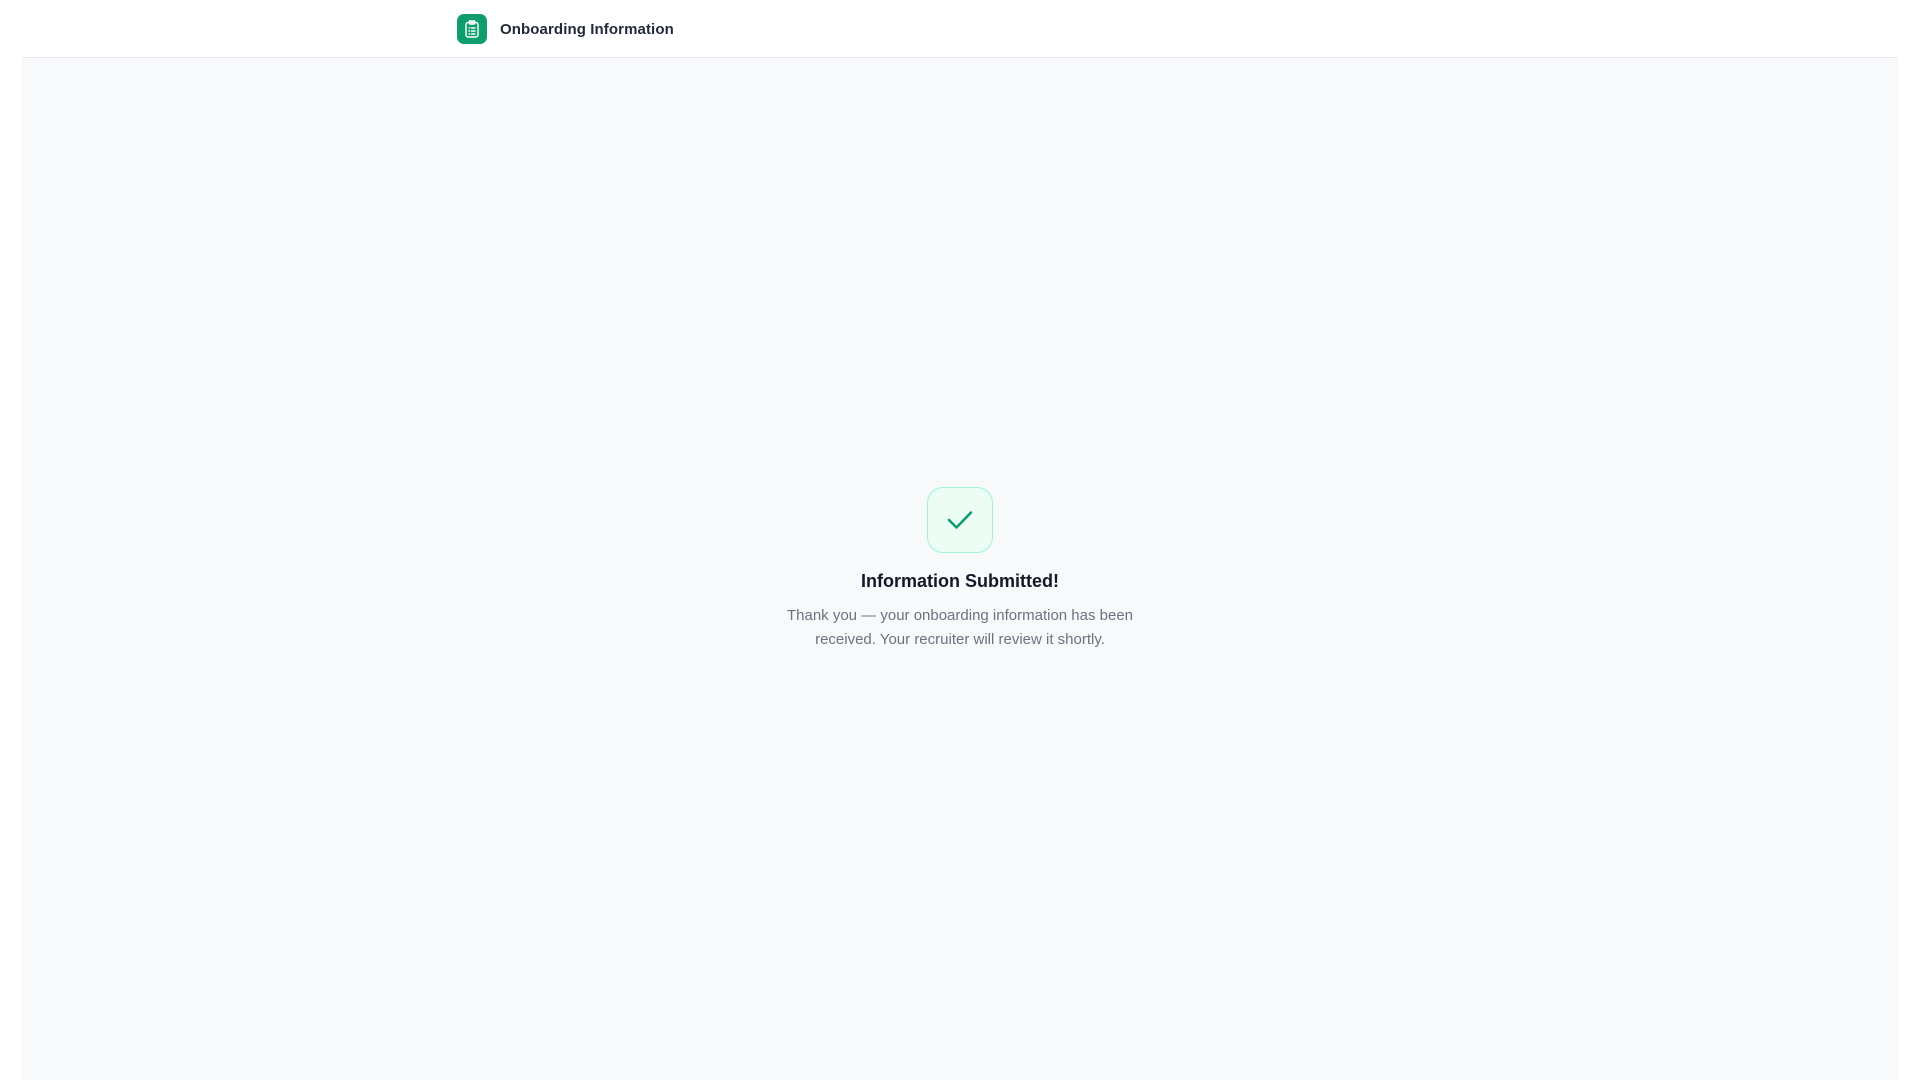 The image size is (1920, 1080). I want to click on clipboard-icon, so click(472, 29).